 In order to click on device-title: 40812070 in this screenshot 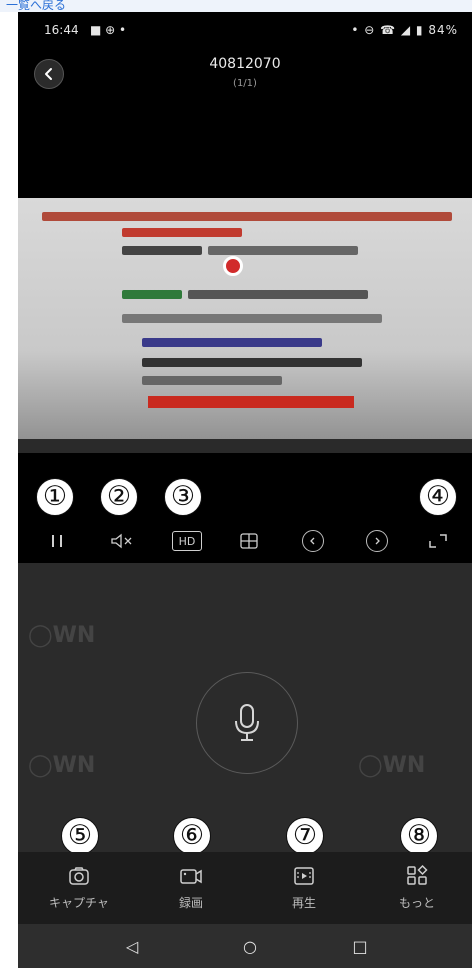, I will do `click(245, 64)`.